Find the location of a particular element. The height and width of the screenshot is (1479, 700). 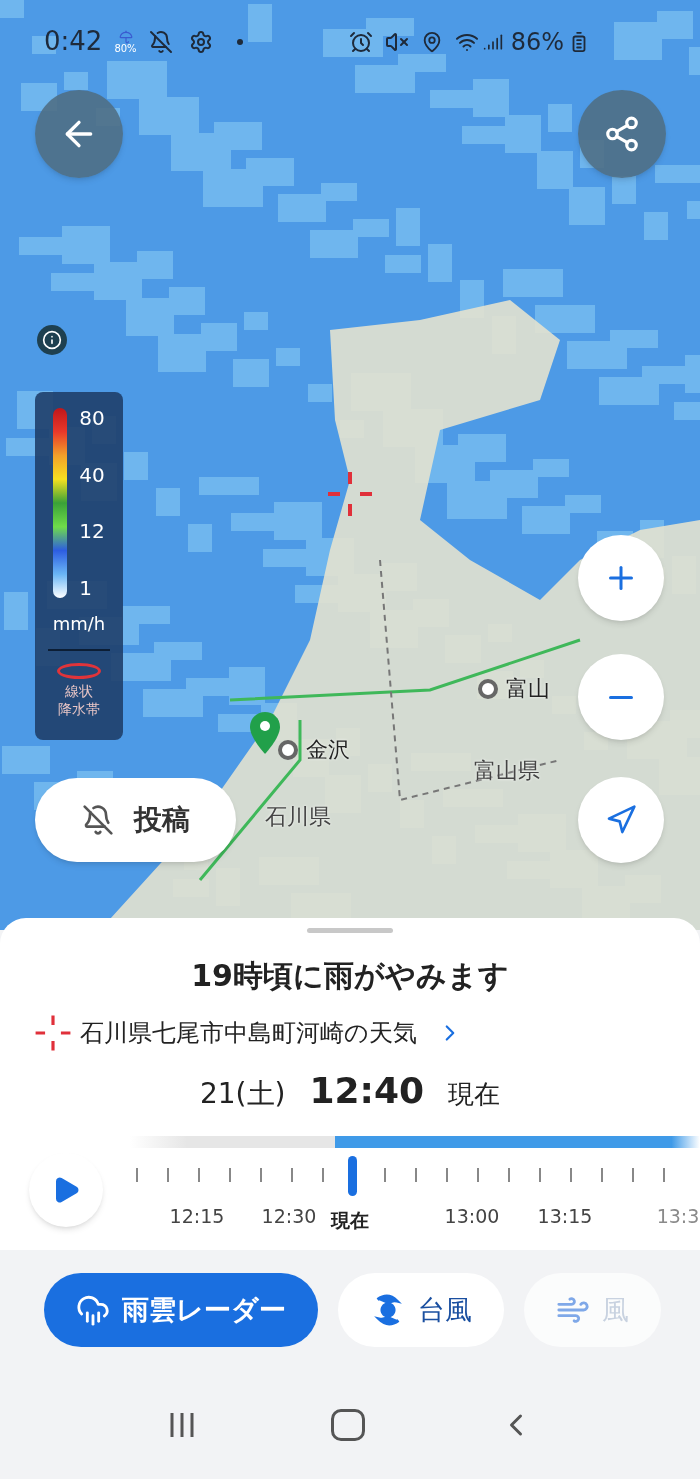

forecast-headline: 19時頃に雨がやみます is located at coordinates (350, 976).